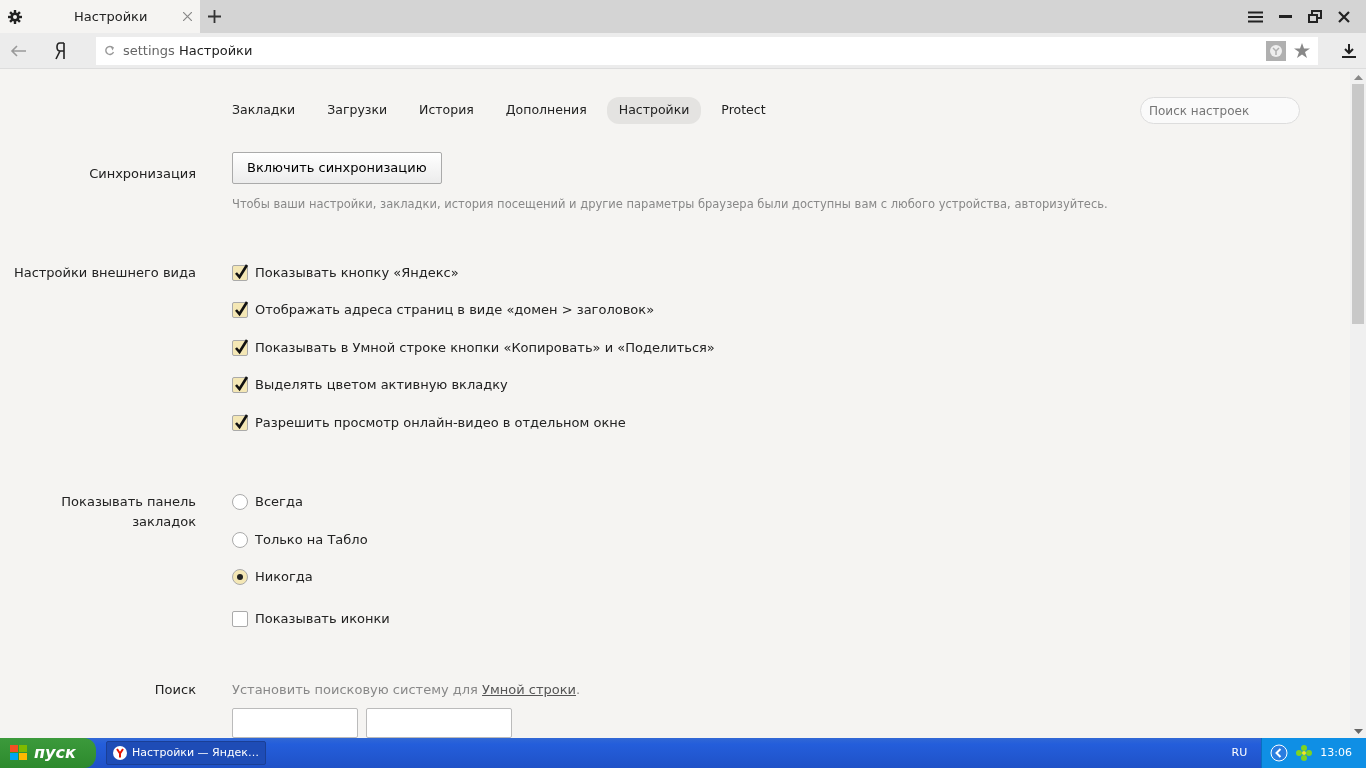  I want to click on option-label: Отображать адреса страниц в виде «домен > заголовок», so click(455, 310).